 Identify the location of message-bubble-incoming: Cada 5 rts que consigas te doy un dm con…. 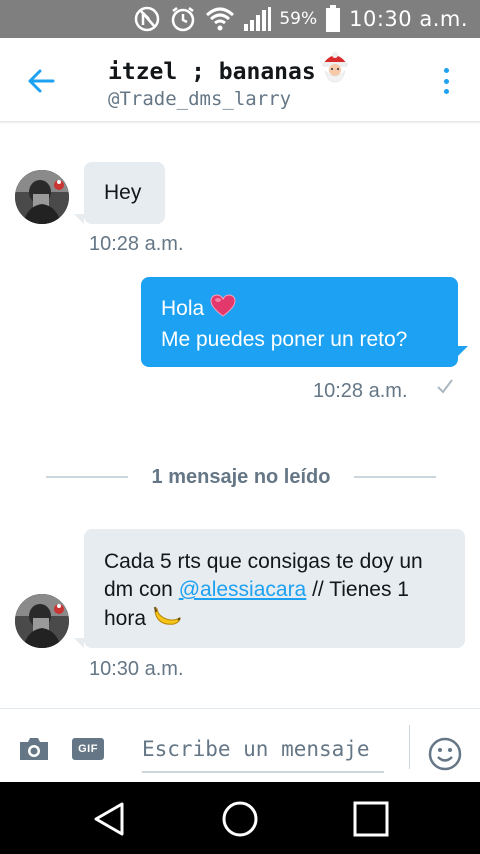
(274, 588).